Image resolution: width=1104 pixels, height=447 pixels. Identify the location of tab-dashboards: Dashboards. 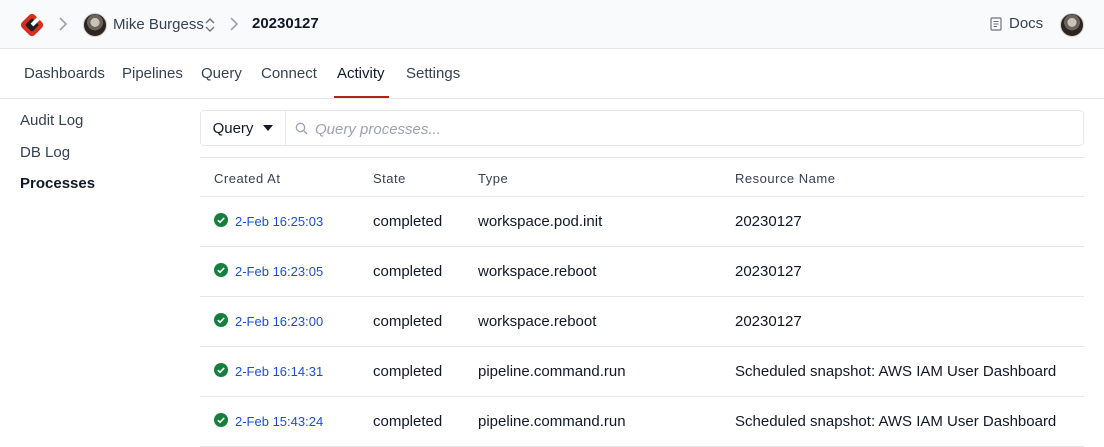
(64, 73).